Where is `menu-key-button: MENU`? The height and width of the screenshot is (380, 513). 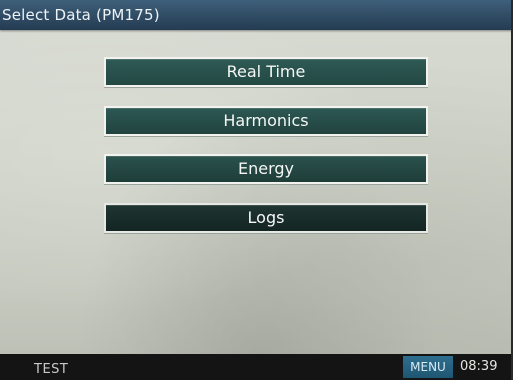
menu-key-button: MENU is located at coordinates (428, 367).